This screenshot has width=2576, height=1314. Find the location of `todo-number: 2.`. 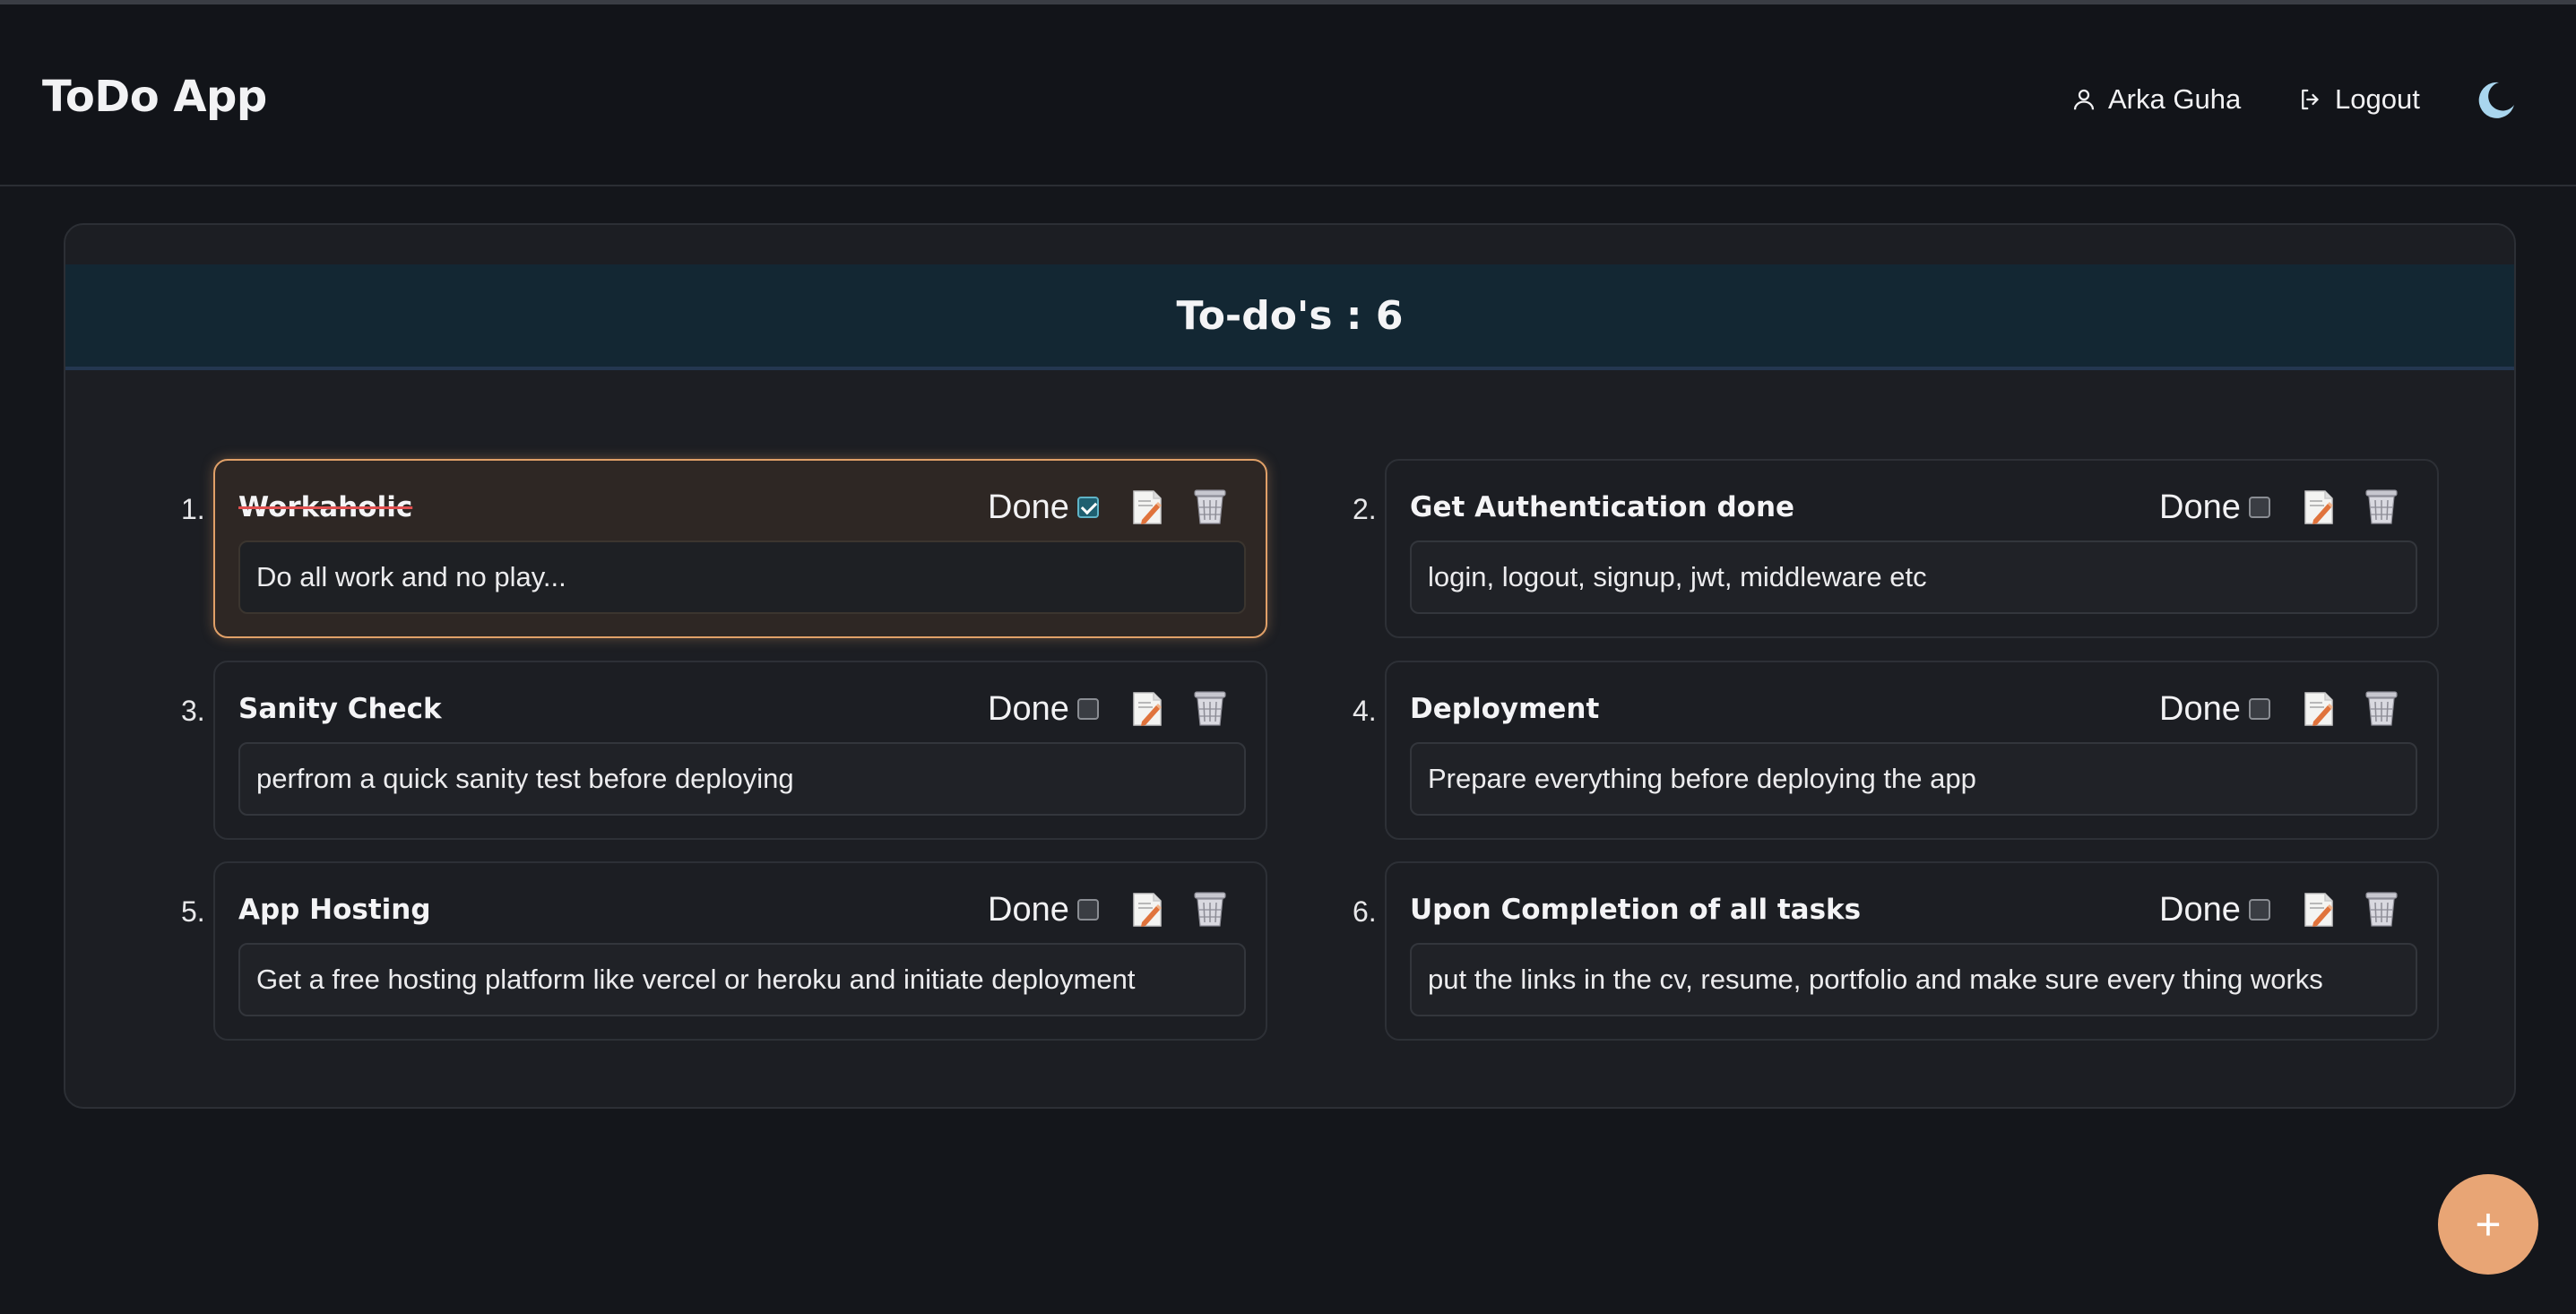

todo-number: 2. is located at coordinates (1365, 509).